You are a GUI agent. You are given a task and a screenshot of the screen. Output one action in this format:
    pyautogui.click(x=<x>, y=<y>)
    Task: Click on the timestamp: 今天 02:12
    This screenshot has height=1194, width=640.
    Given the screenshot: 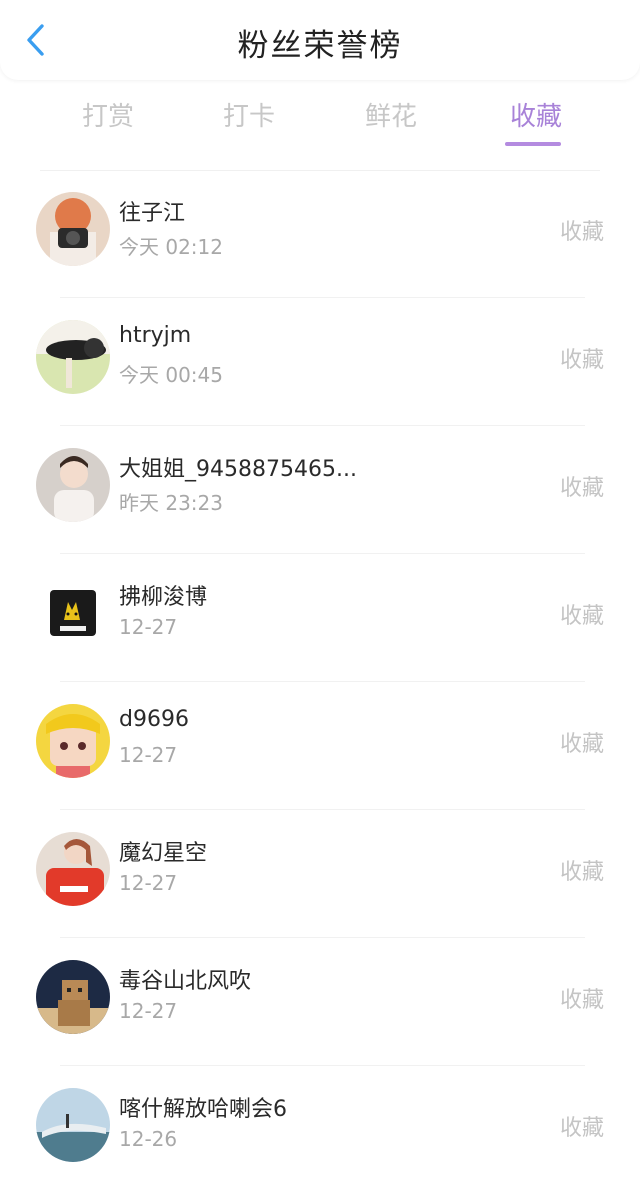 What is the action you would take?
    pyautogui.click(x=171, y=247)
    